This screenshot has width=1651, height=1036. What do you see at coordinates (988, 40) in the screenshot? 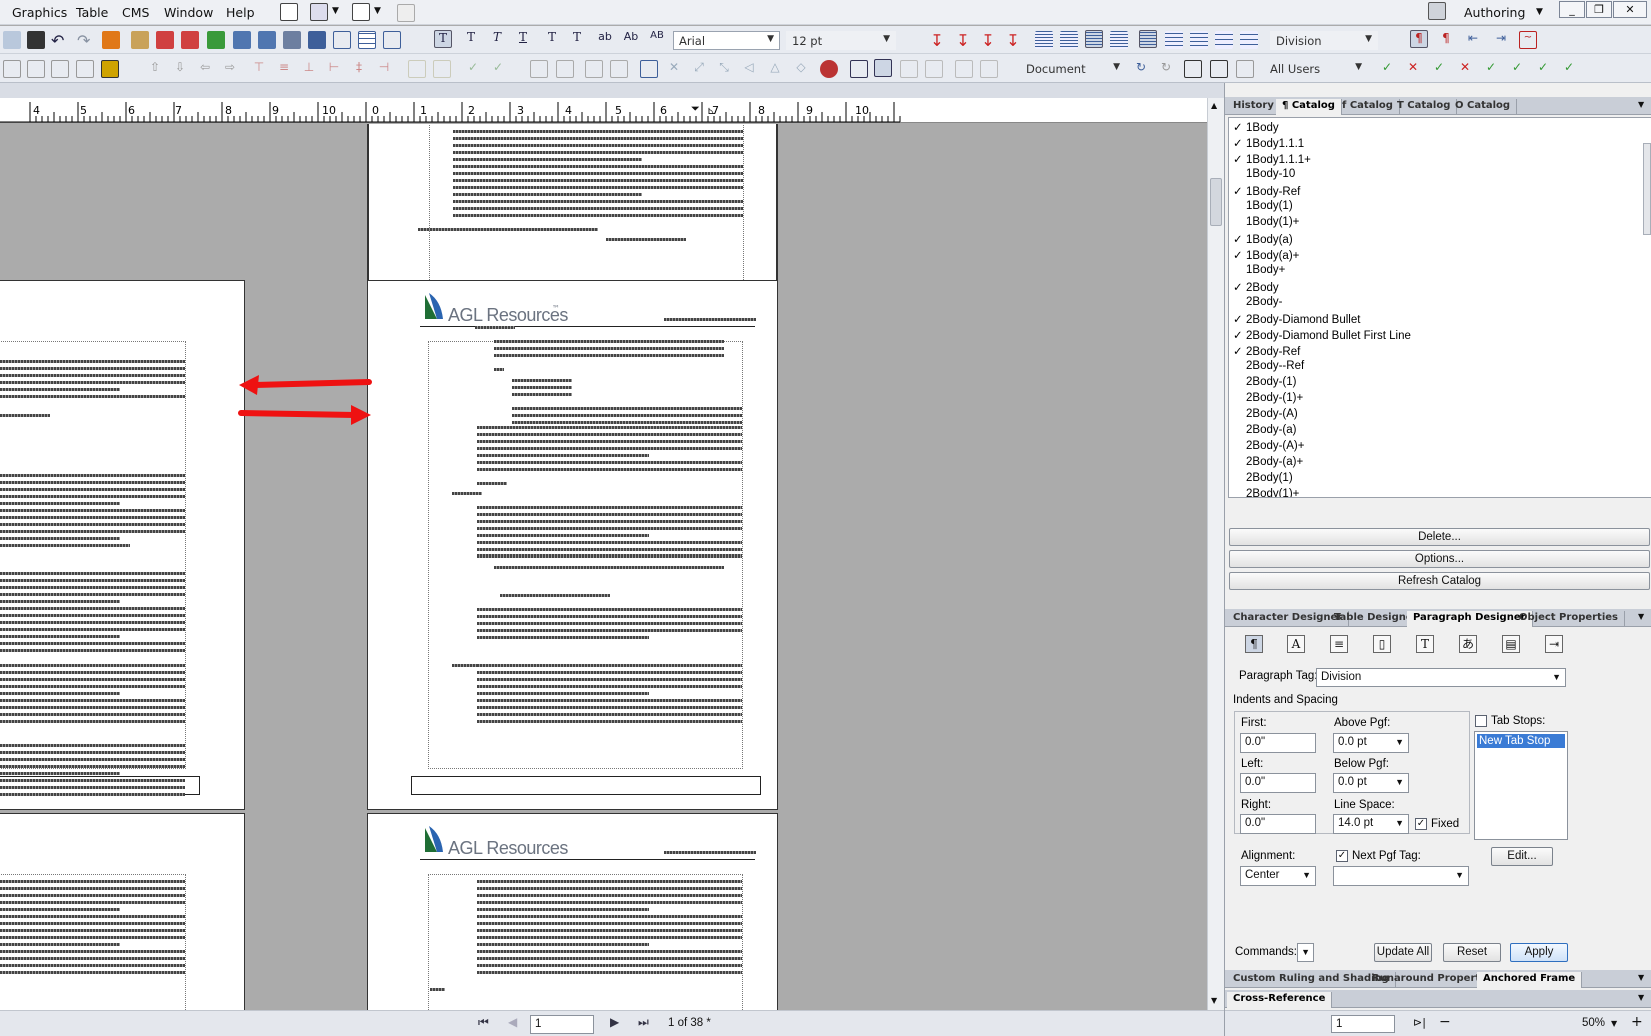
I see `change-bar3-icon: ↧` at bounding box center [988, 40].